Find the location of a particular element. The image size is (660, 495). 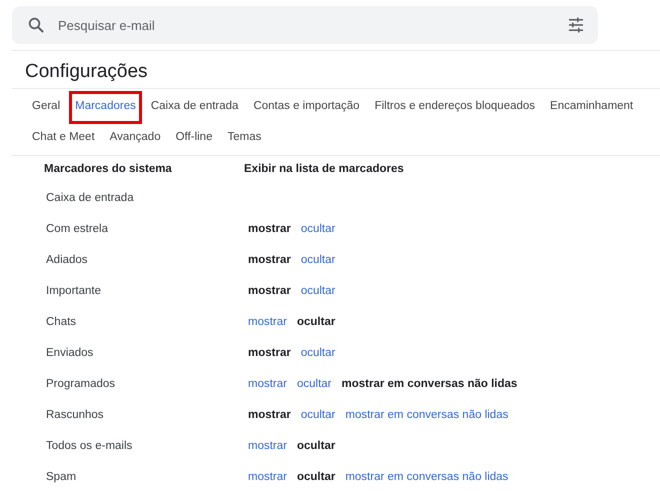

column-header: Marcadores do sistema is located at coordinates (108, 169).